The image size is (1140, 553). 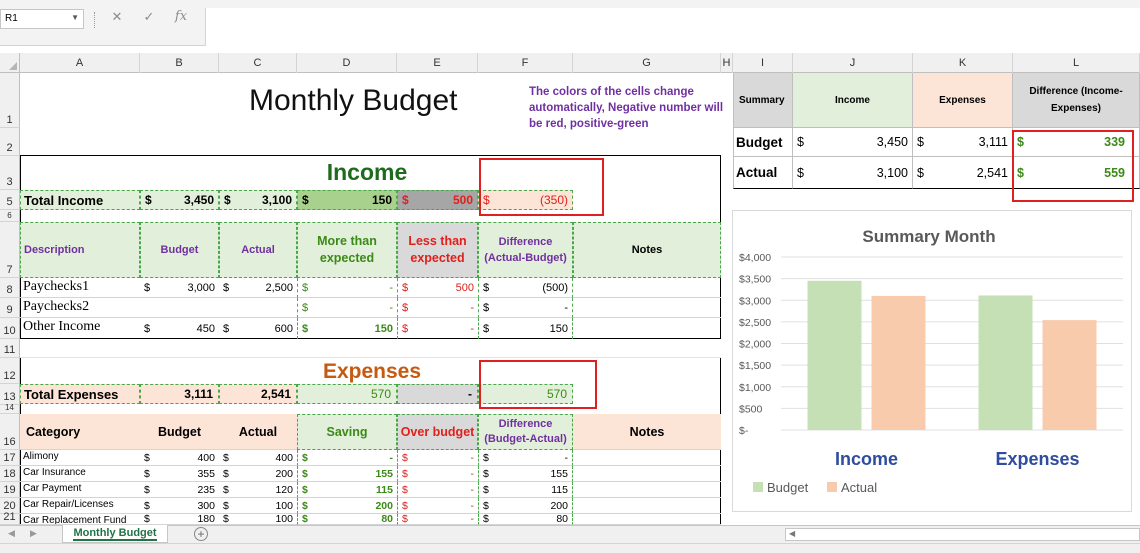 What do you see at coordinates (672, 27) in the screenshot?
I see `formula-input` at bounding box center [672, 27].